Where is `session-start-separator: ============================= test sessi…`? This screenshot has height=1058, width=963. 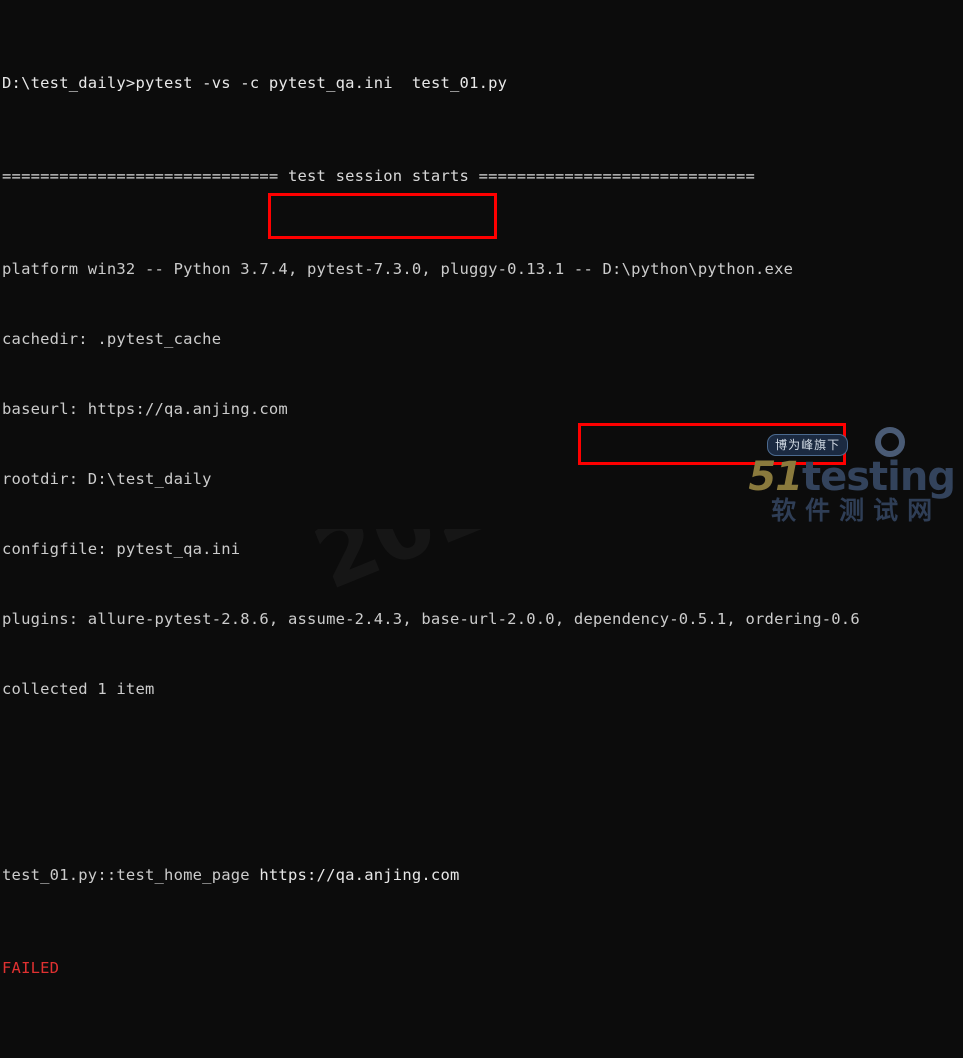 session-start-separator: ============================= test sessi… is located at coordinates (379, 176).